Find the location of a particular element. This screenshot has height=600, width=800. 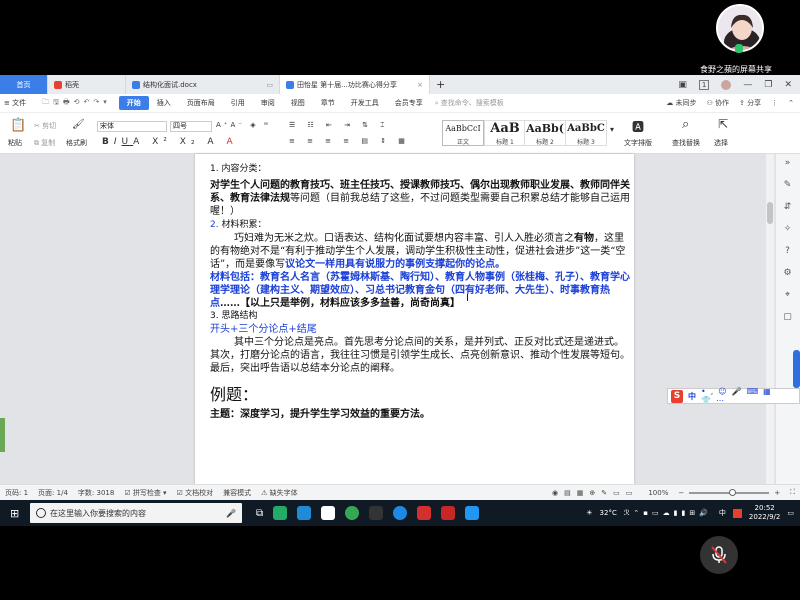

paste-button: 粘贴 is located at coordinates (15, 143).